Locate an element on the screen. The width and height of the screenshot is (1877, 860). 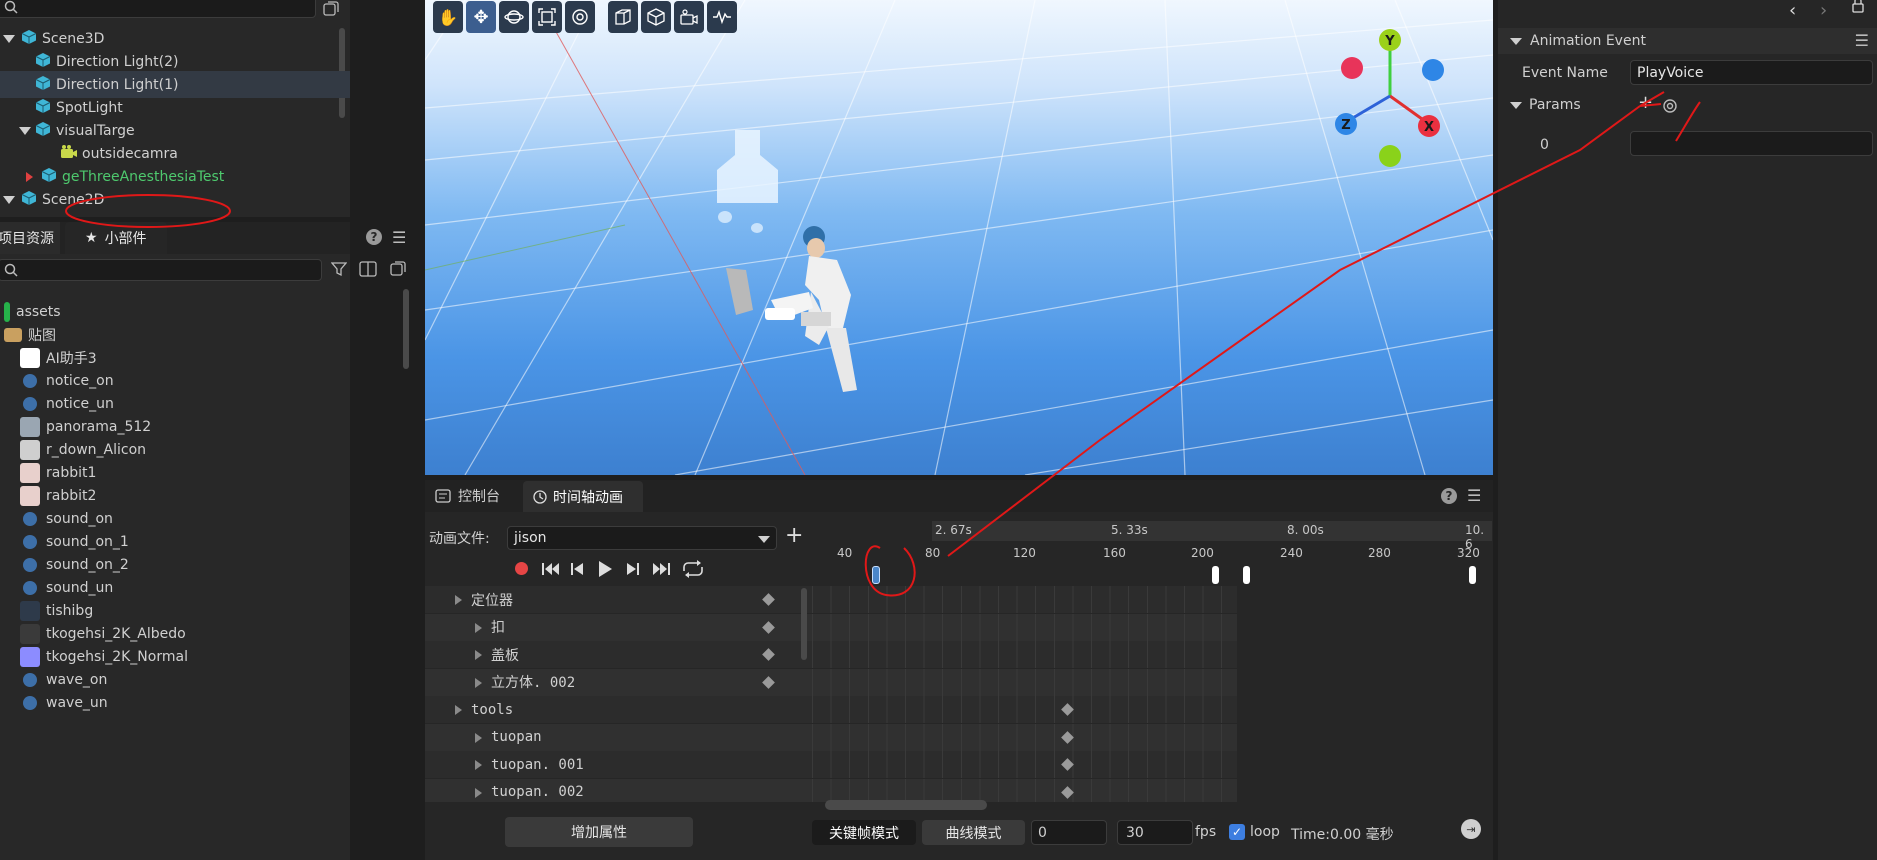
tab-console: 控制台 is located at coordinates (473, 496).